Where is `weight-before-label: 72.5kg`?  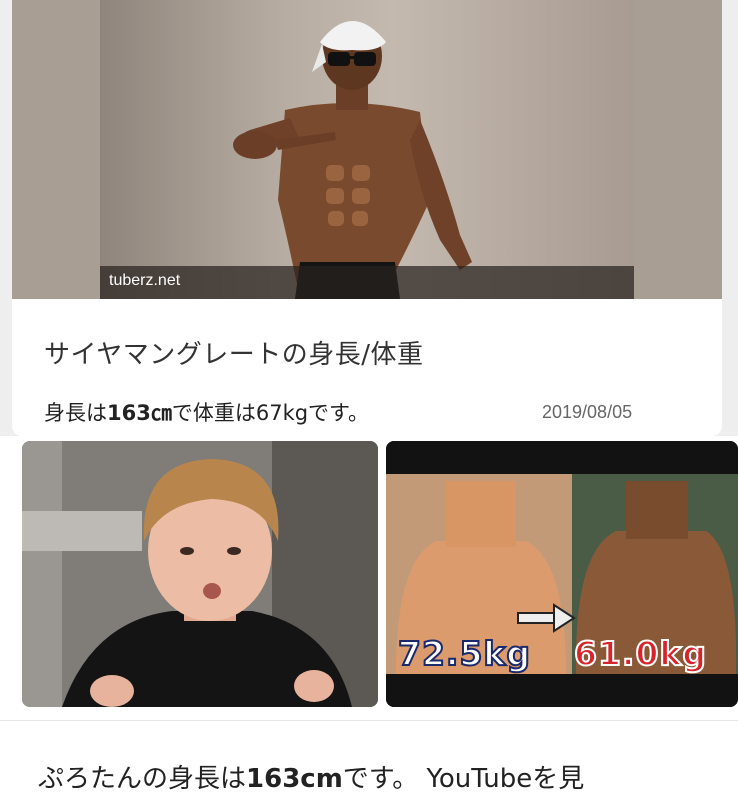 weight-before-label: 72.5kg is located at coordinates (464, 653).